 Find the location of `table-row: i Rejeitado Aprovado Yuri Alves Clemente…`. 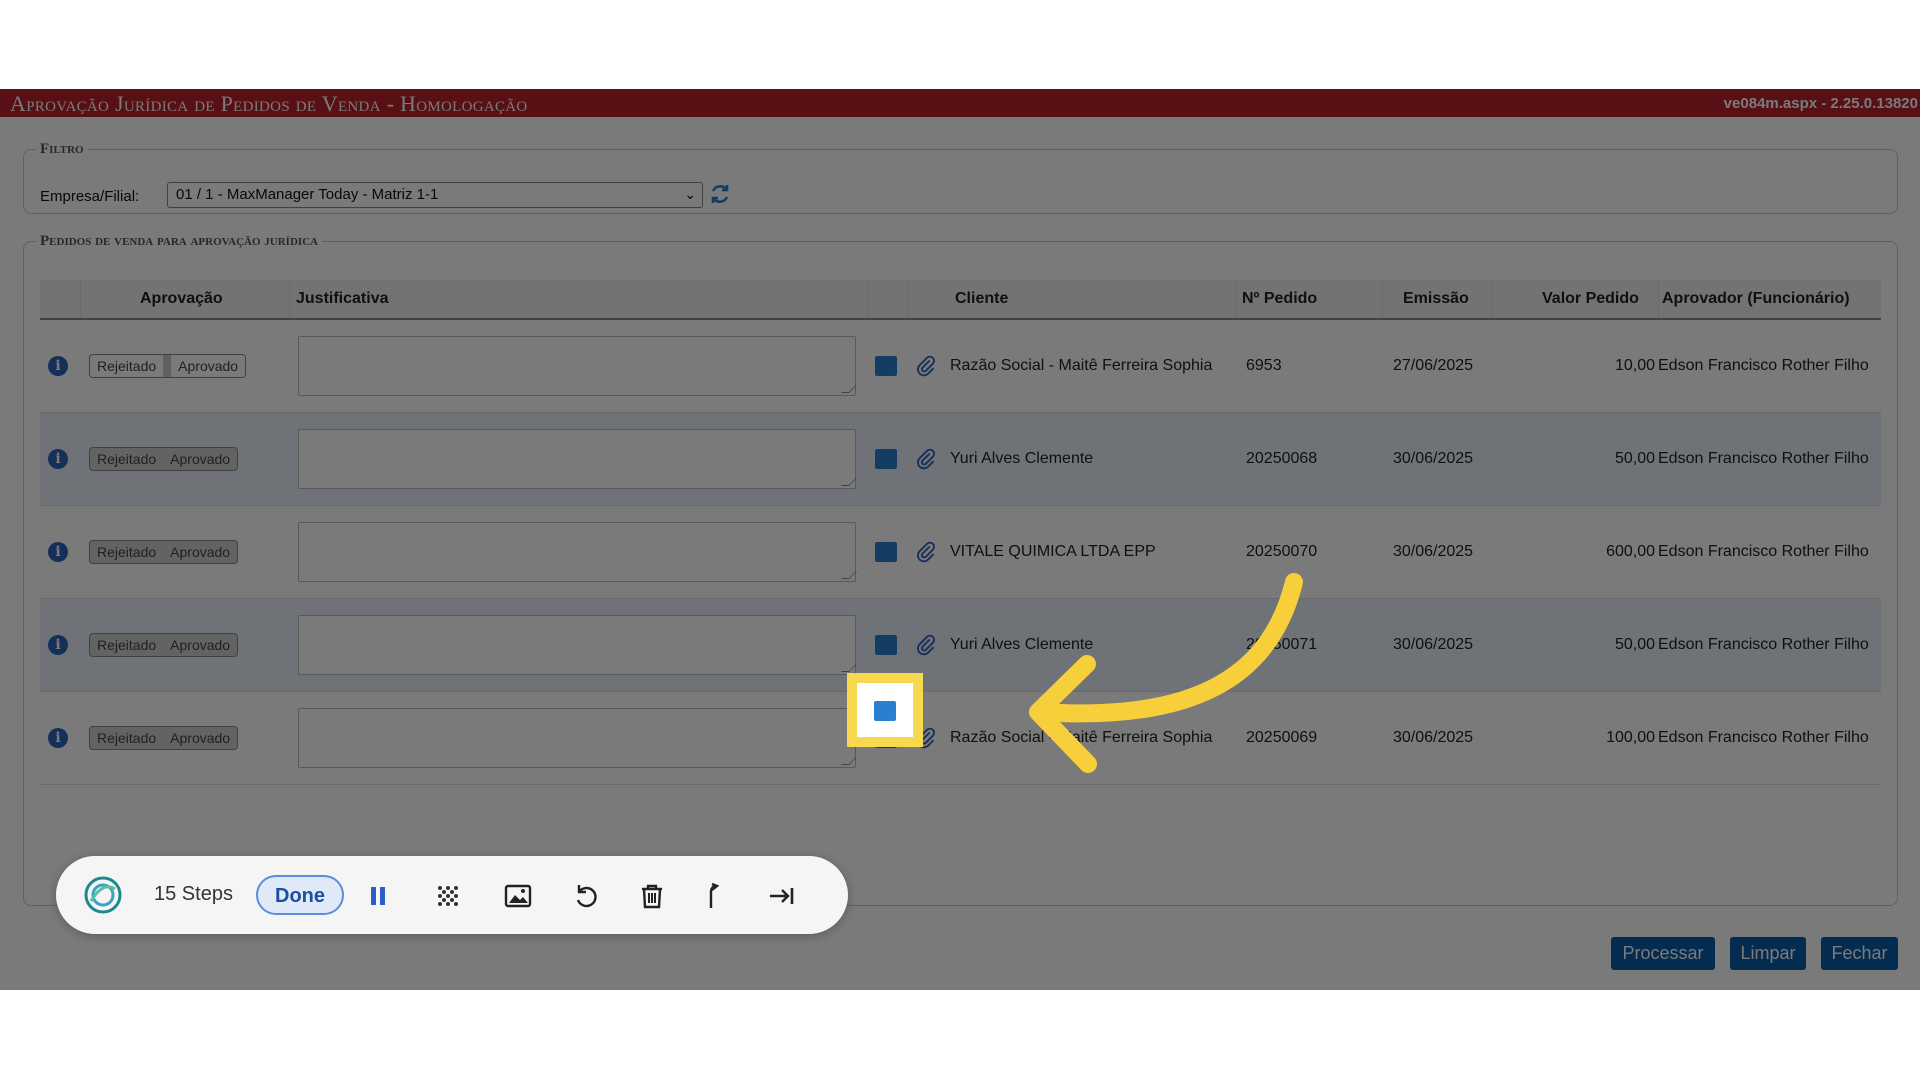

table-row: i Rejeitado Aprovado Yuri Alves Clemente… is located at coordinates (960, 459).